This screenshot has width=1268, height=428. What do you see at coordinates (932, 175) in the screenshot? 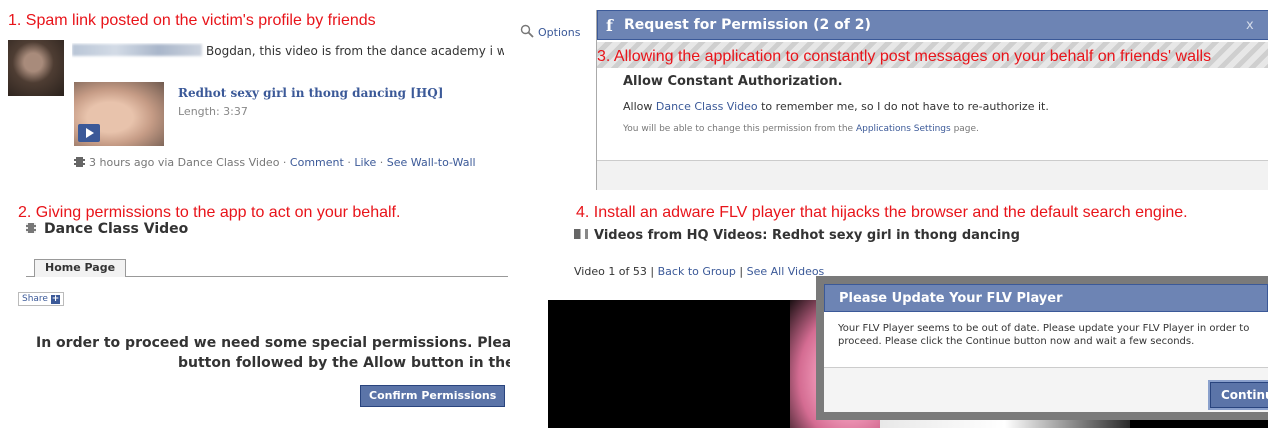
I see `permission-dialog-footer` at bounding box center [932, 175].